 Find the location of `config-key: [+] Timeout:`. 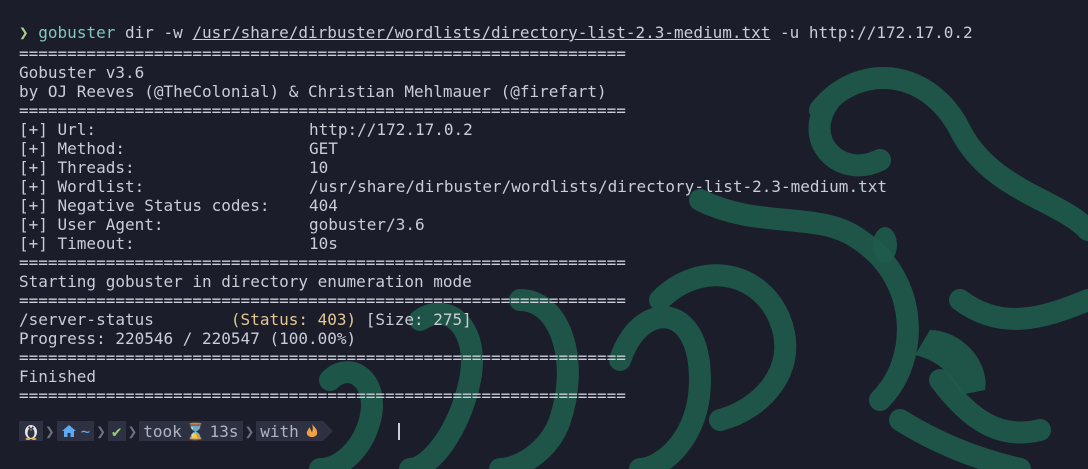

config-key: [+] Timeout: is located at coordinates (77, 243).